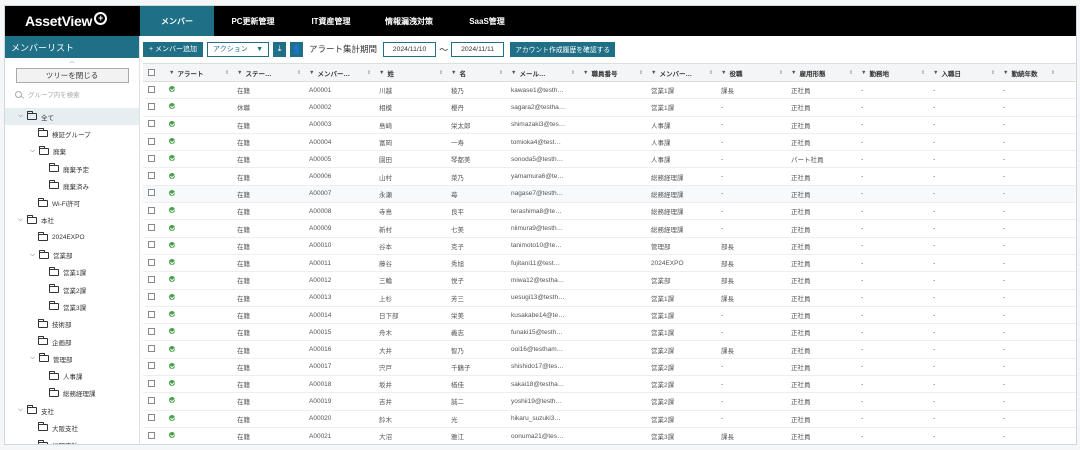 Image resolution: width=1080 pixels, height=450 pixels. What do you see at coordinates (340, 73) in the screenshot?
I see `column-header: ▼ メンバー… ⇕` at bounding box center [340, 73].